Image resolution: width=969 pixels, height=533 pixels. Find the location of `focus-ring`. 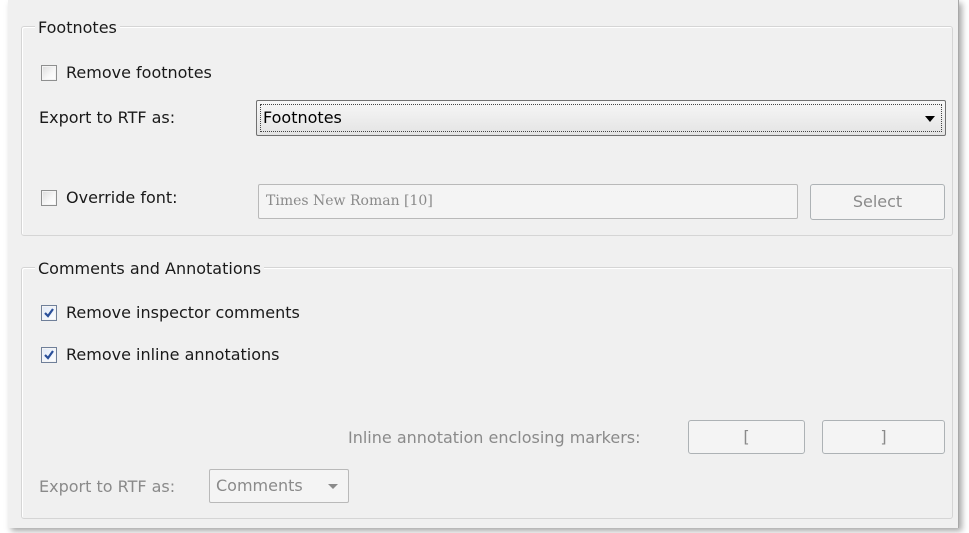

focus-ring is located at coordinates (601, 118).